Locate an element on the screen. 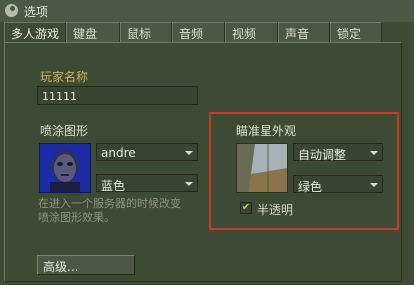  tab-multiplayer: 多人游戏 is located at coordinates (35, 32).